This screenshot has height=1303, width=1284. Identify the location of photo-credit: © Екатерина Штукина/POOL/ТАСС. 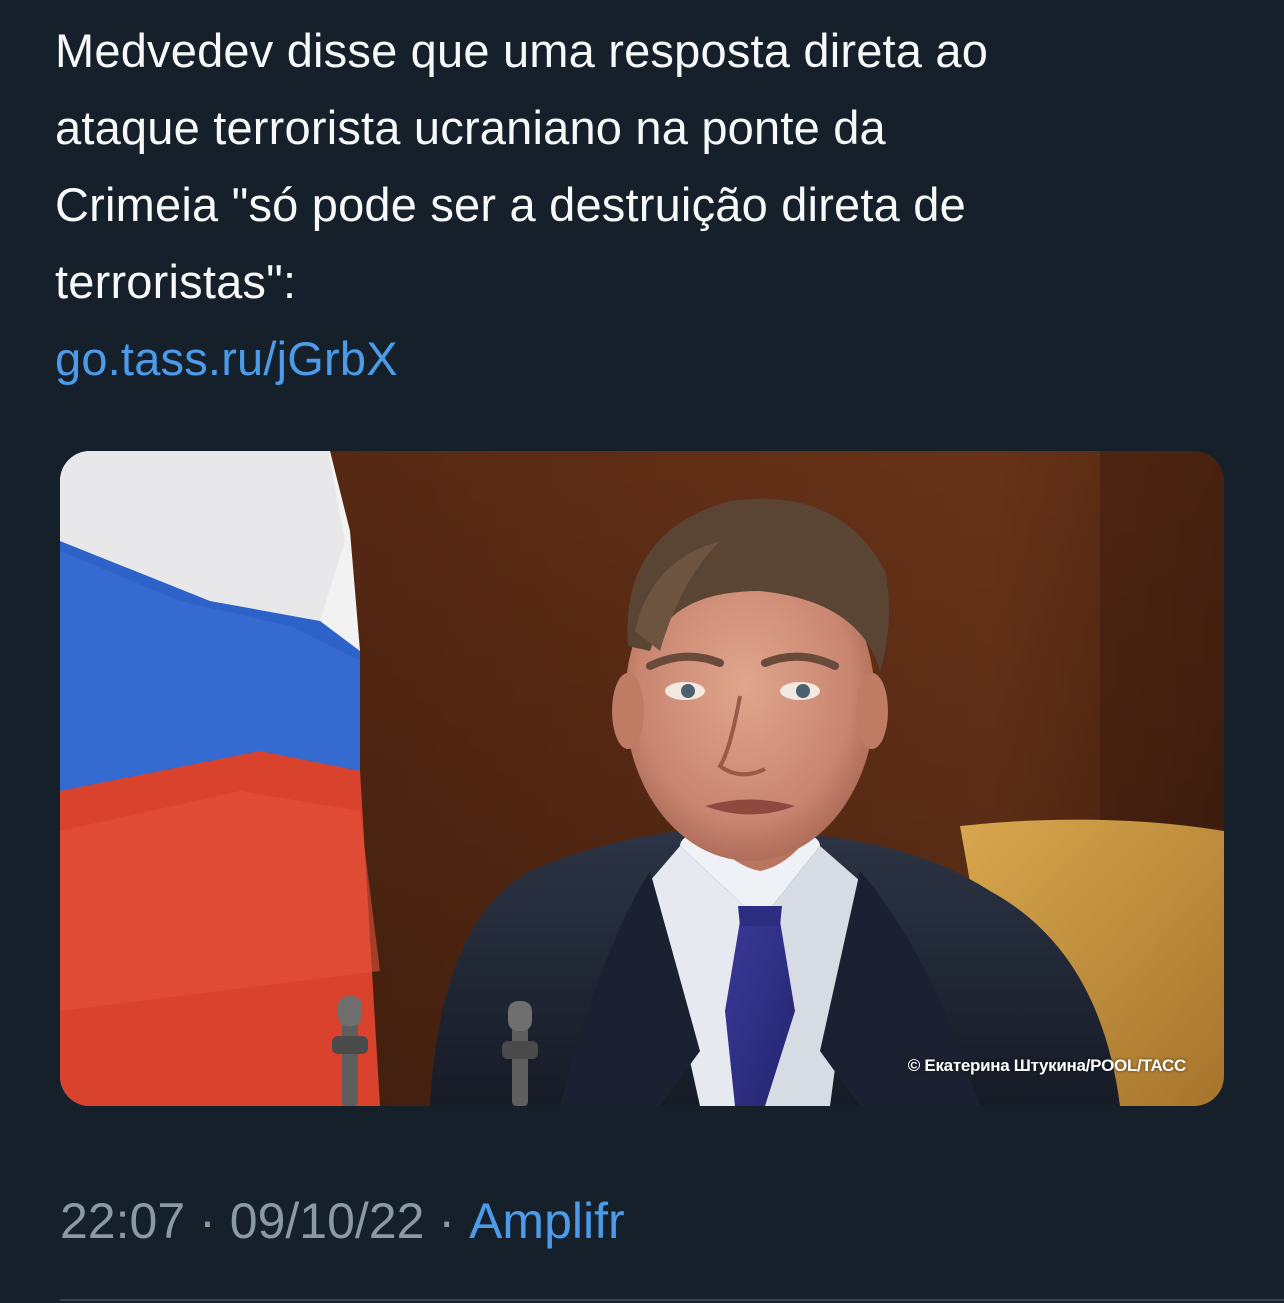
(1047, 1065).